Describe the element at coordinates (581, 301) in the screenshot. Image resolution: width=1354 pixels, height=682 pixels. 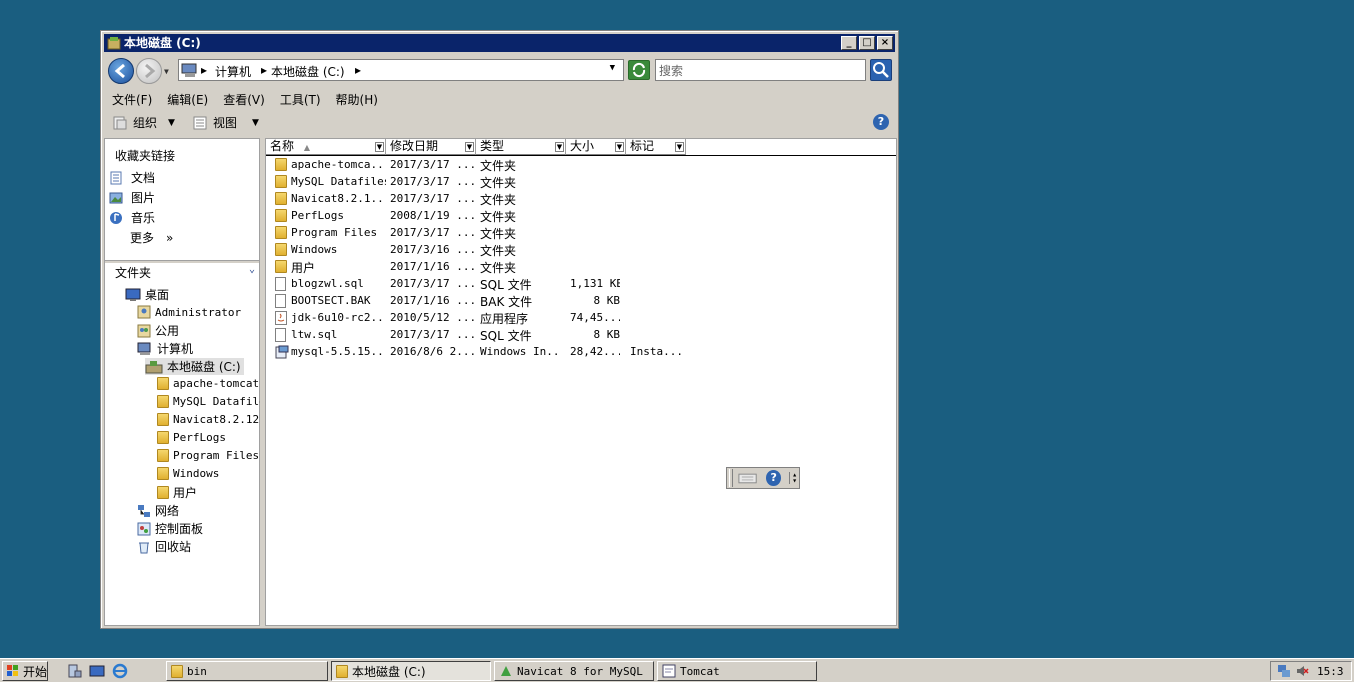
I see `file-row: BOOTSECT.BAK 2017/1/16 ... BAK 文件 8 KB` at that location.